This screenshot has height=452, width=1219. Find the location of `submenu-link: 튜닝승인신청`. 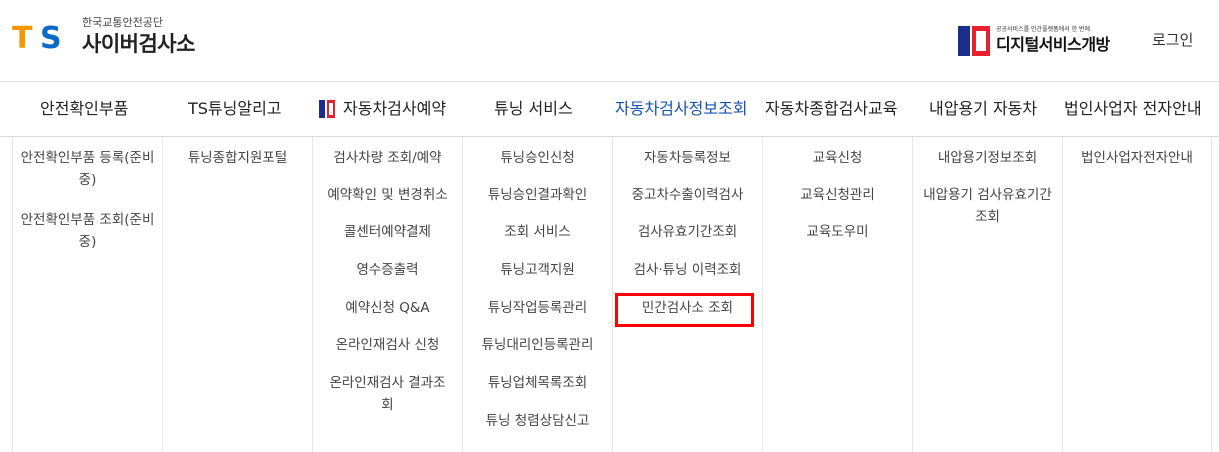

submenu-link: 튜닝승인신청 is located at coordinates (537, 158).